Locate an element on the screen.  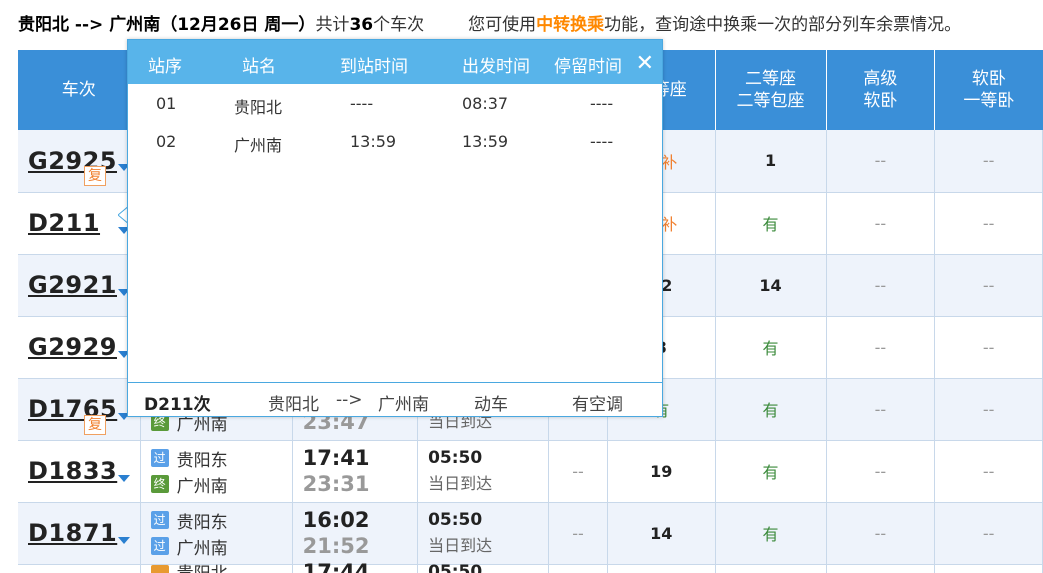
first-class-seat: 19 is located at coordinates (661, 471).